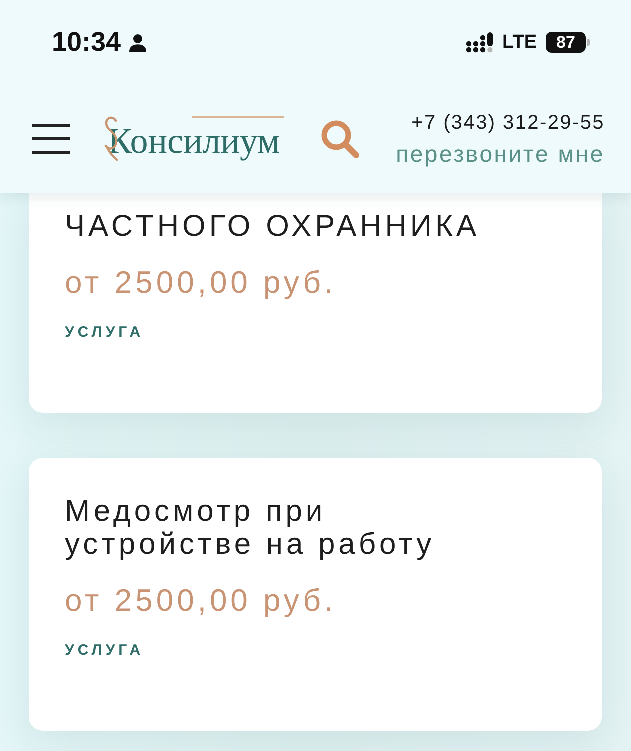  What do you see at coordinates (508, 123) in the screenshot?
I see `phone-link: +7 (343) 312-29-55` at bounding box center [508, 123].